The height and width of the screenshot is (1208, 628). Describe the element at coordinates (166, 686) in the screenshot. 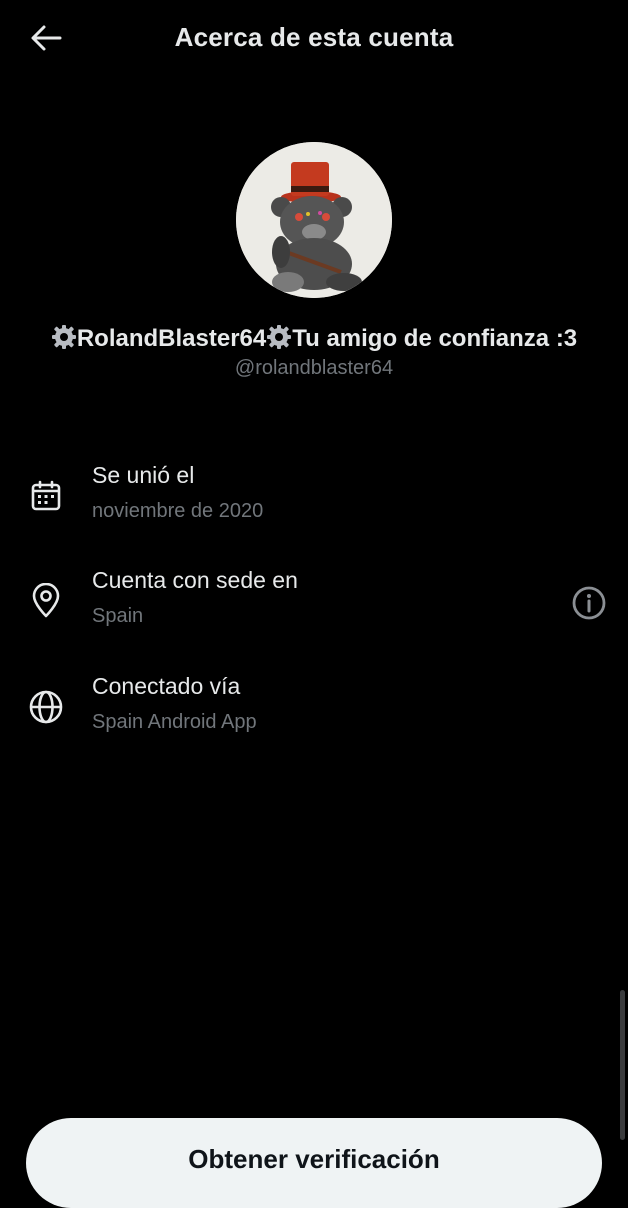

I see `connected-label: Conectado vía` at that location.